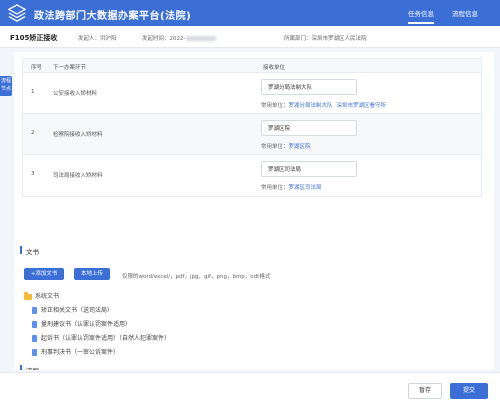 This screenshot has height=408, width=500. I want to click on row-num: 2, so click(33, 133).